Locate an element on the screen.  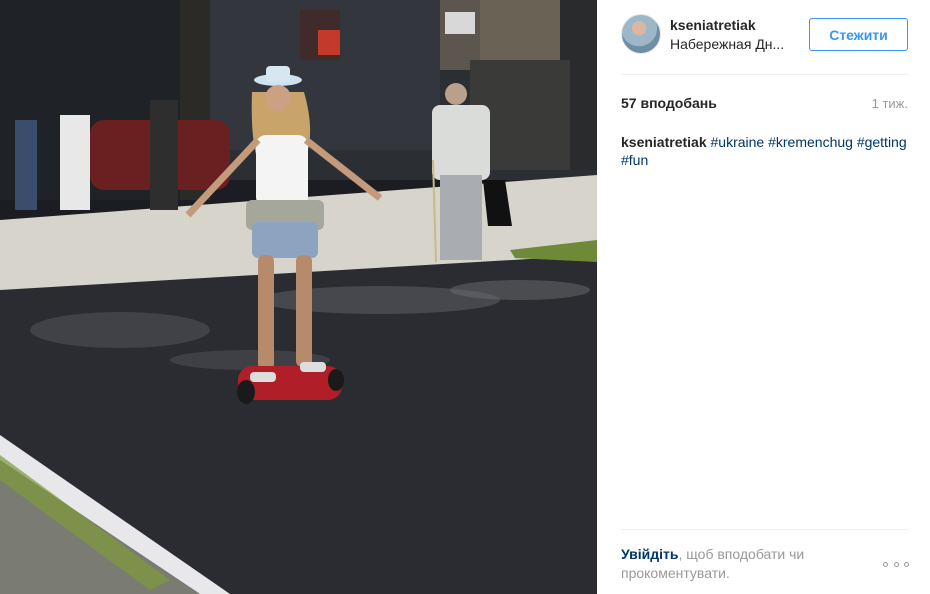
hashtag-fun: #fun is located at coordinates (634, 160).